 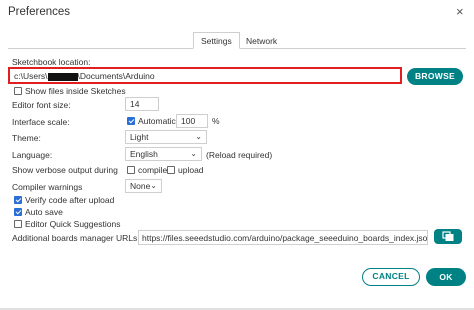 I want to click on theme-value: Light, so click(x=139, y=137).